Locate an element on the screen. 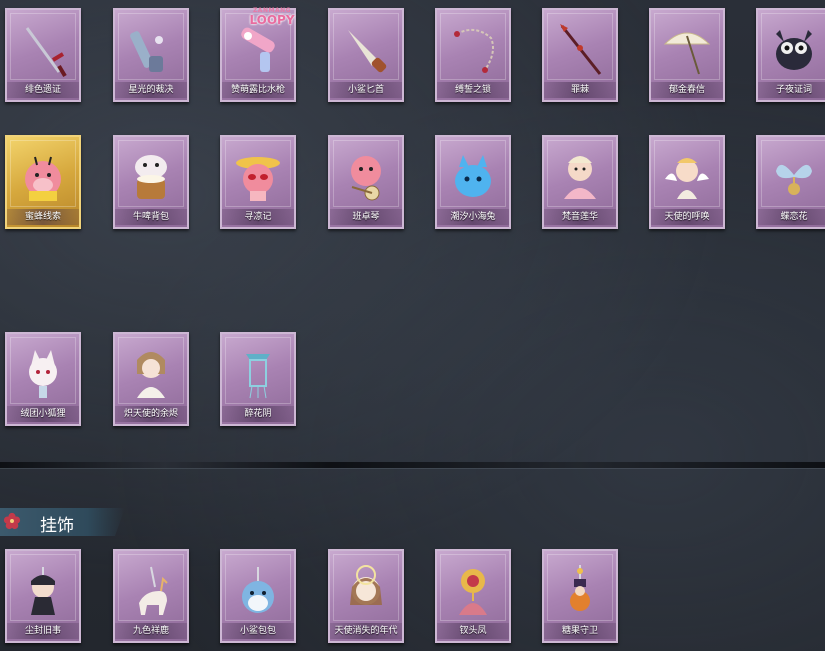 The image size is (825, 651). item-card: 蜜蜂线索 is located at coordinates (43, 182).